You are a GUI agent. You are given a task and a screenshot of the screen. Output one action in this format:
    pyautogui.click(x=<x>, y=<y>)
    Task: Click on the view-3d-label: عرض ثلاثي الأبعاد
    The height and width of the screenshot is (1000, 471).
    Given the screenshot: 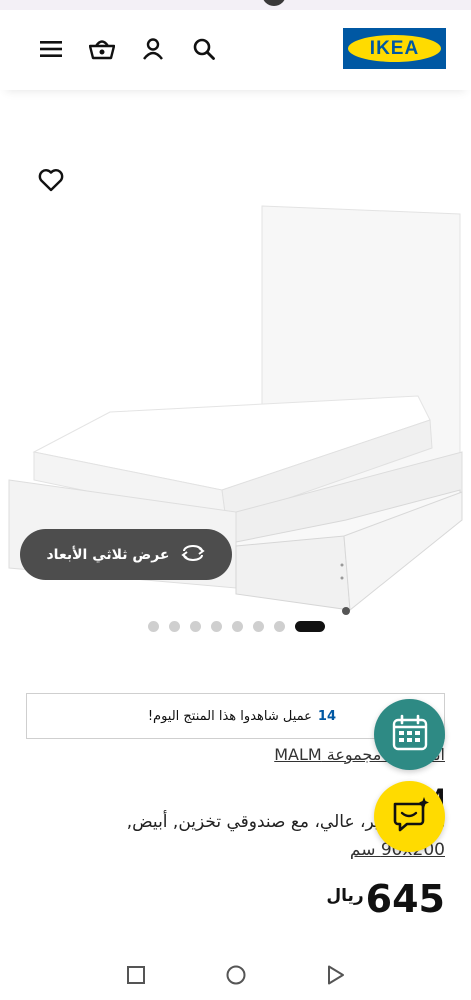 What is the action you would take?
    pyautogui.click(x=108, y=554)
    